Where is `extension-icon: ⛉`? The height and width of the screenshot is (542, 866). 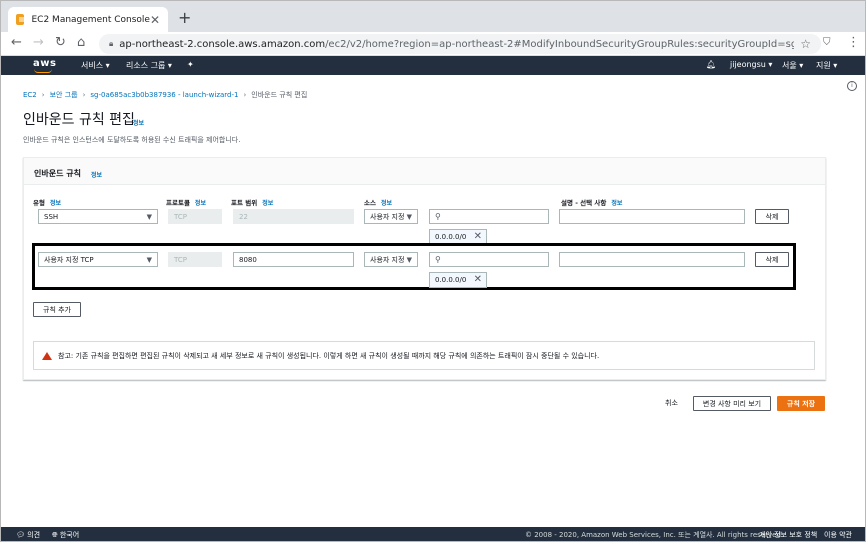 extension-icon: ⛉ is located at coordinates (827, 43).